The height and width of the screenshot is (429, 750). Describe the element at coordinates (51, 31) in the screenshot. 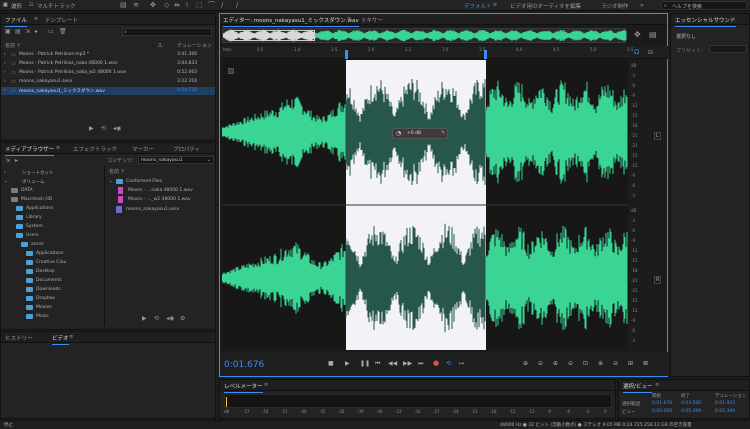

I see `close-file-icon: ▭` at that location.